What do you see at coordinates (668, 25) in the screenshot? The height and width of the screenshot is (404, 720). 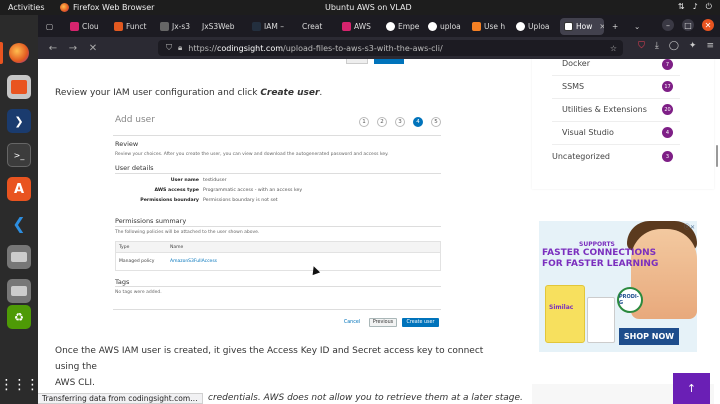 I see `minimize-icon: –` at bounding box center [668, 25].